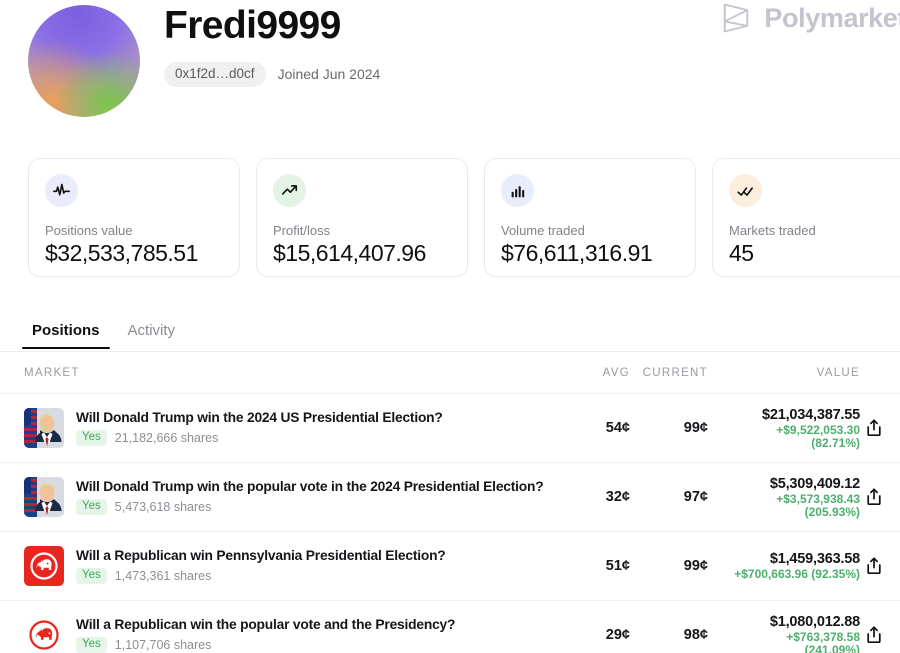 The height and width of the screenshot is (653, 900). What do you see at coordinates (362, 217) in the screenshot?
I see `stat-card-profit-loss: Profit/loss $15,614,407.96` at bounding box center [362, 217].